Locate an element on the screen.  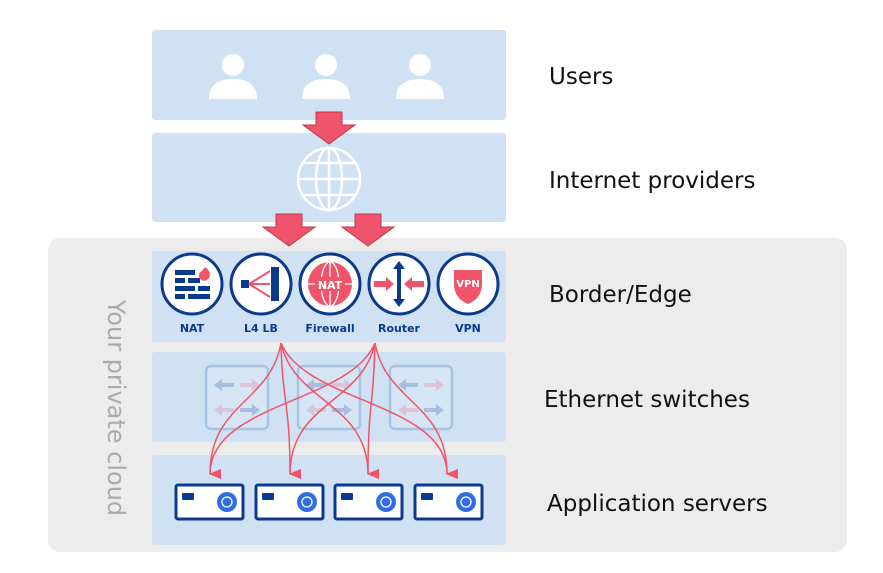
private-cloud-label: Your private cloud is located at coordinates (116, 407).